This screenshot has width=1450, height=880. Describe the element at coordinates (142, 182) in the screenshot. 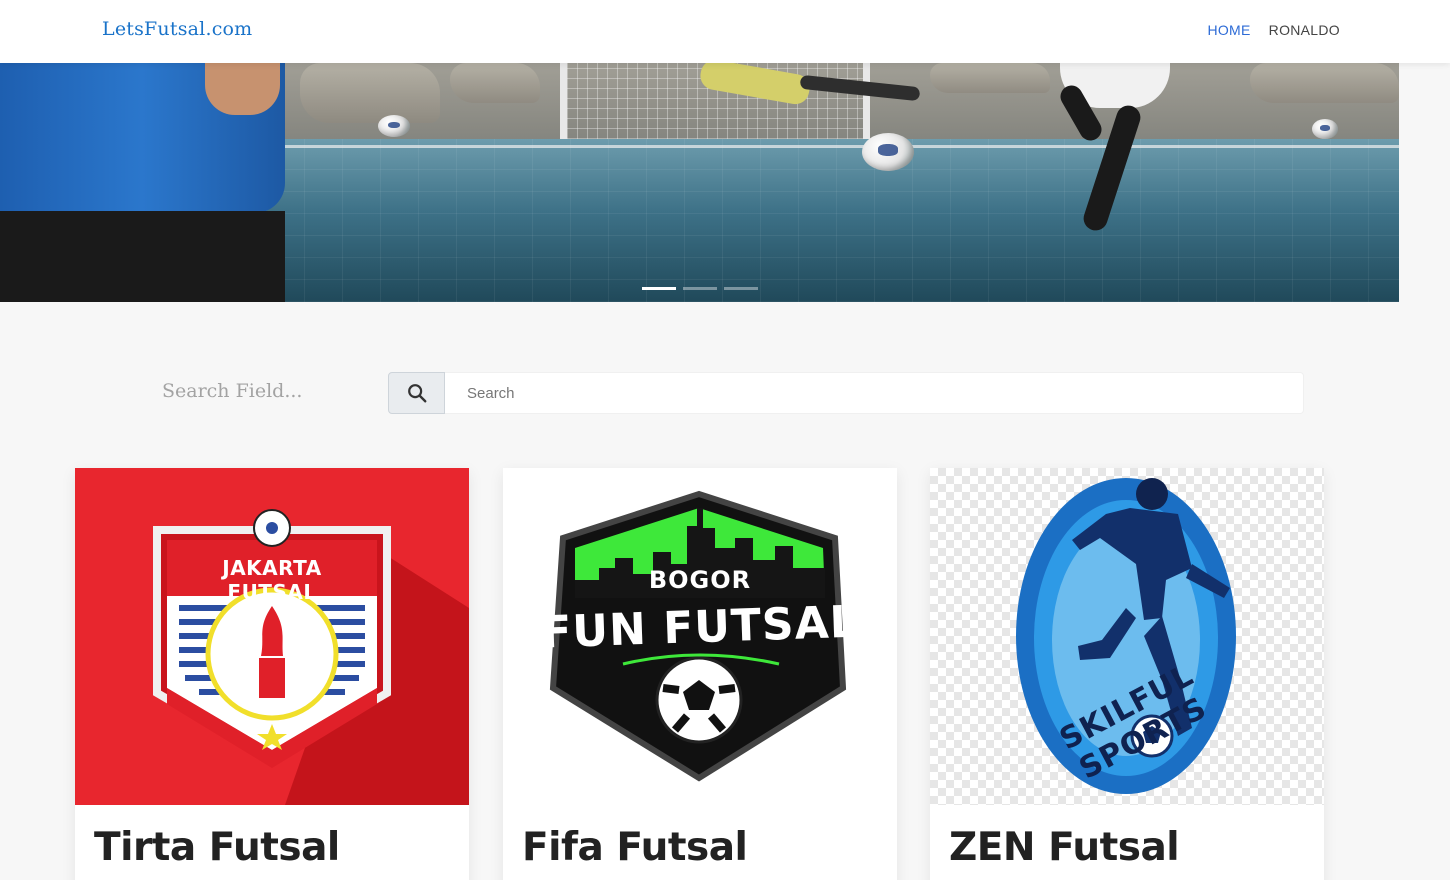

I see `hero-player` at that location.